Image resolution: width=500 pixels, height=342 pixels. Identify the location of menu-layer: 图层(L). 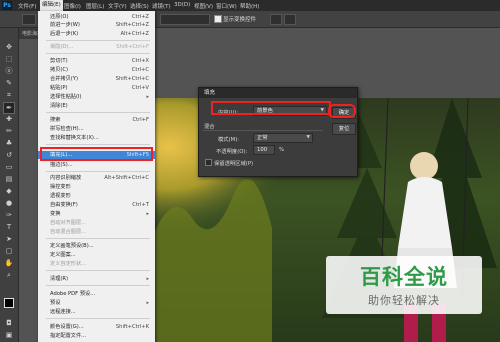
(95, 6).